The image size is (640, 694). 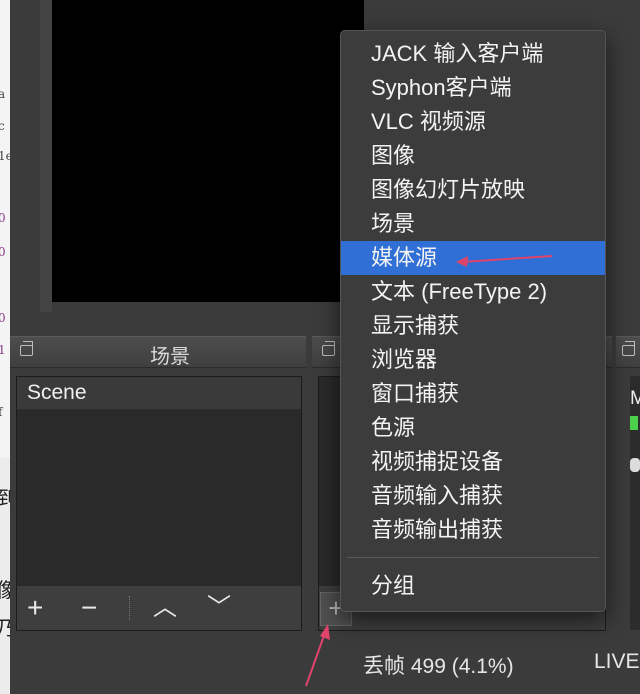 I want to click on arrow-to-media-source, so click(x=504, y=261).